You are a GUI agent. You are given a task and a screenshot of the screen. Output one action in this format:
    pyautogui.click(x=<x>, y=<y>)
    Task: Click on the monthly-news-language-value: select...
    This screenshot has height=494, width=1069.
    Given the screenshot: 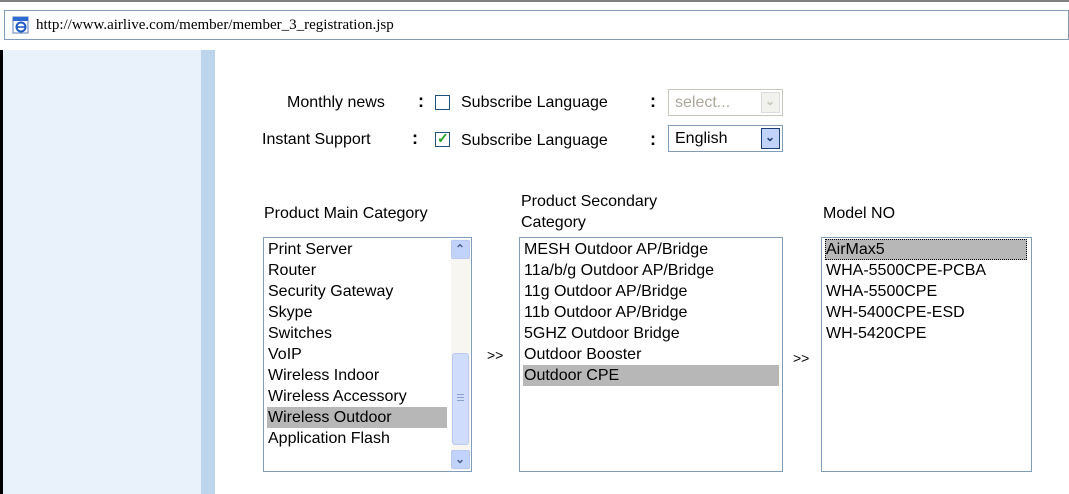 What is the action you would take?
    pyautogui.click(x=703, y=102)
    